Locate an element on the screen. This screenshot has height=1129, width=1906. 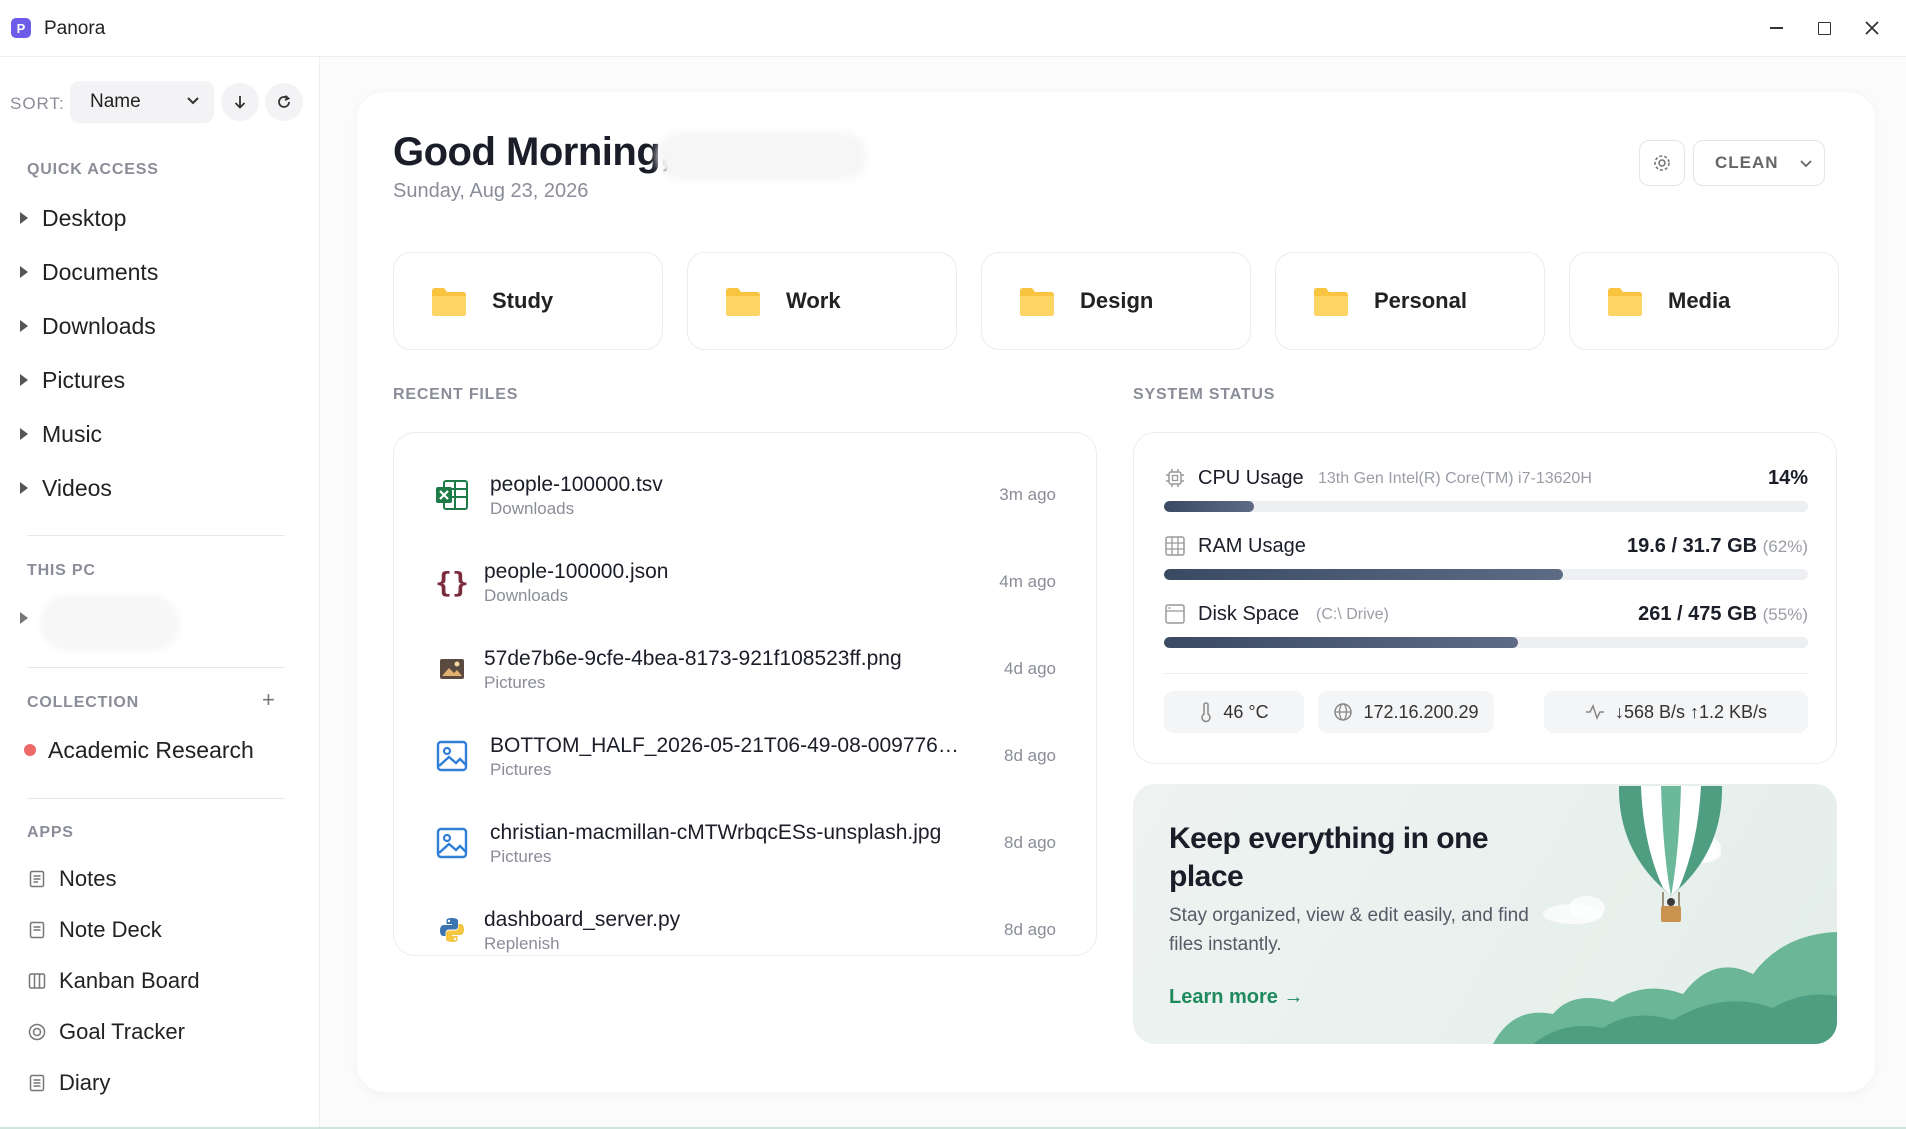
disk-value: 261 / 475 GB (55%) is located at coordinates (1723, 614).